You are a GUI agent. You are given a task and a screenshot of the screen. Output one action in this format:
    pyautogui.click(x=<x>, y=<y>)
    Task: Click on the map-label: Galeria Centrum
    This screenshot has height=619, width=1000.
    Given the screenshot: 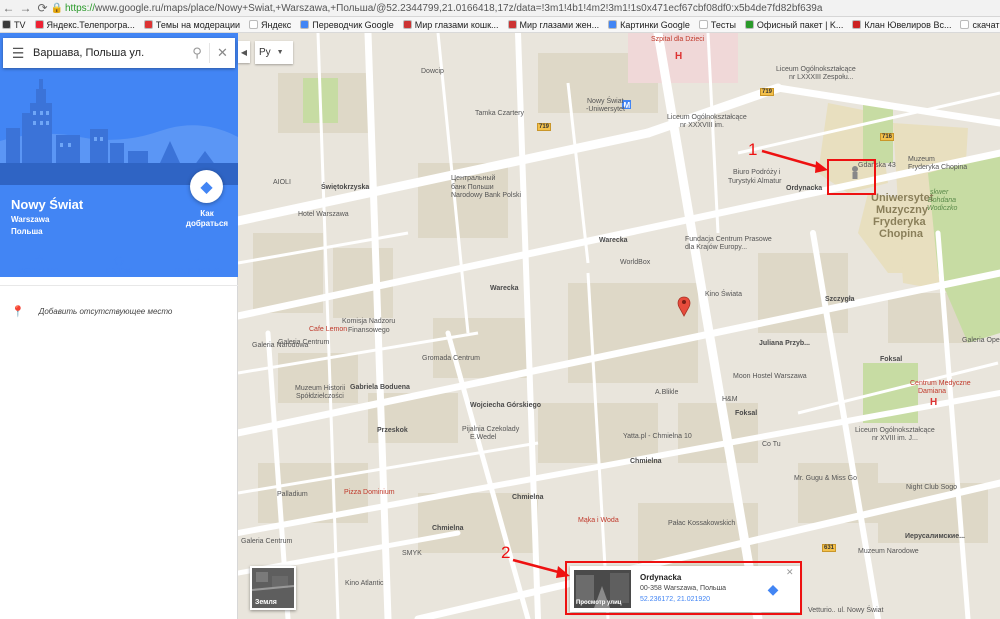 What is the action you would take?
    pyautogui.click(x=266, y=541)
    